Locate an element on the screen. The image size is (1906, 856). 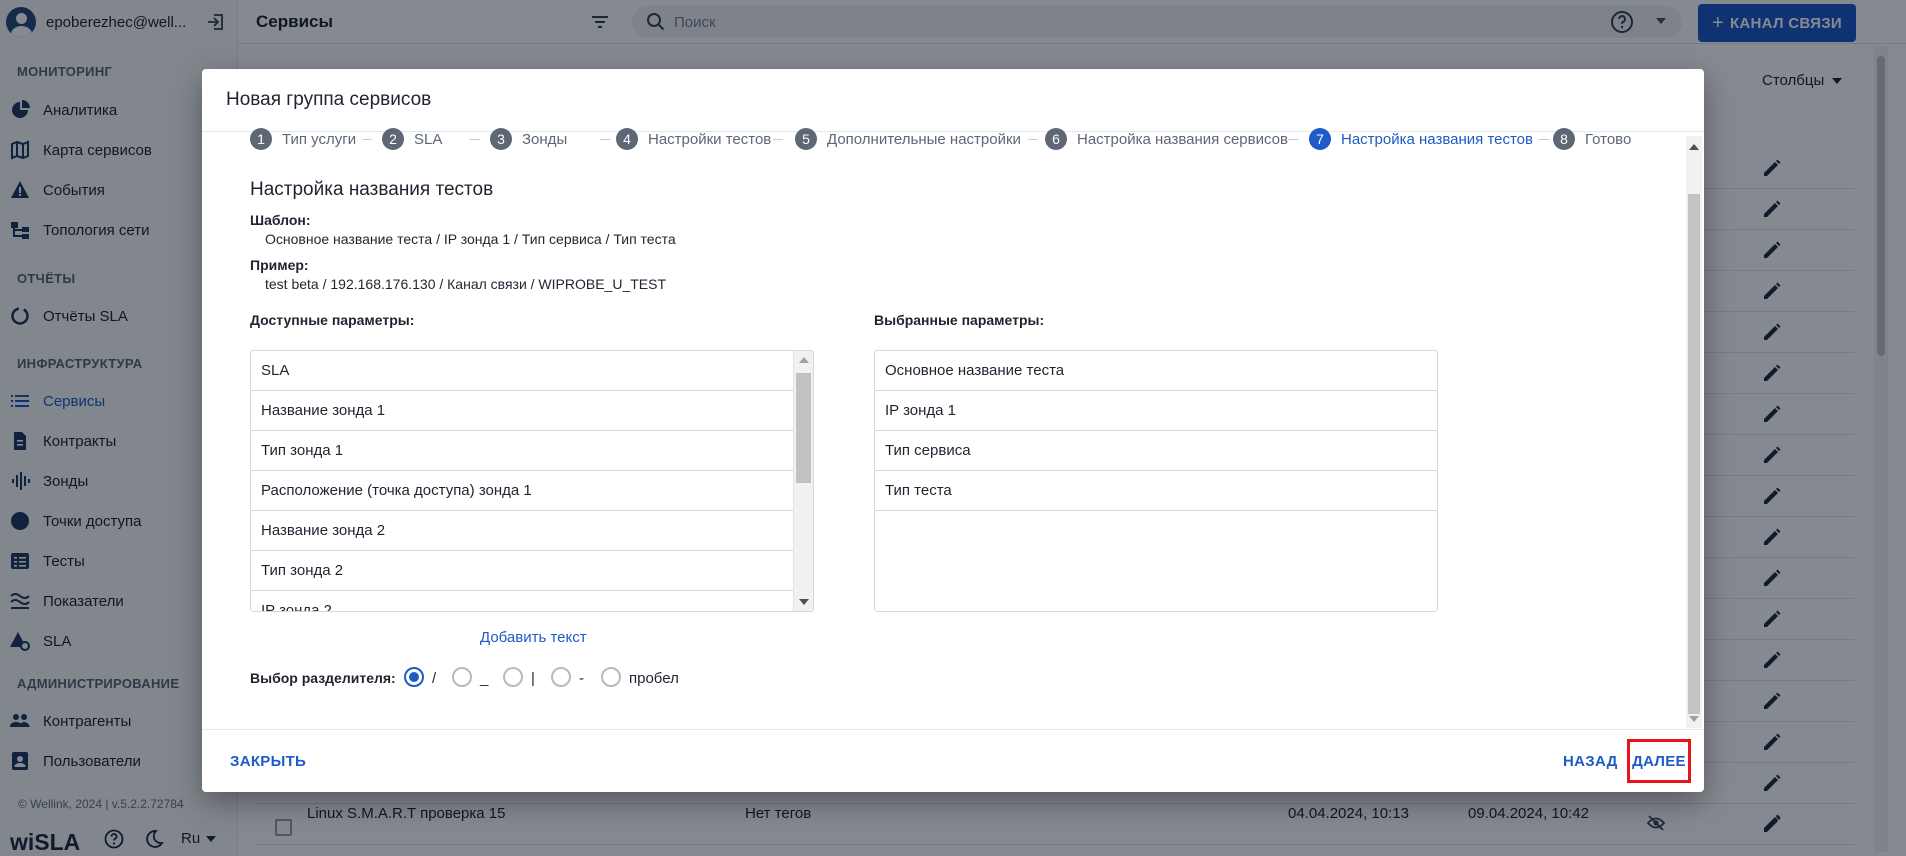
available-param-item: IP зонда 2 is located at coordinates (532, 601).